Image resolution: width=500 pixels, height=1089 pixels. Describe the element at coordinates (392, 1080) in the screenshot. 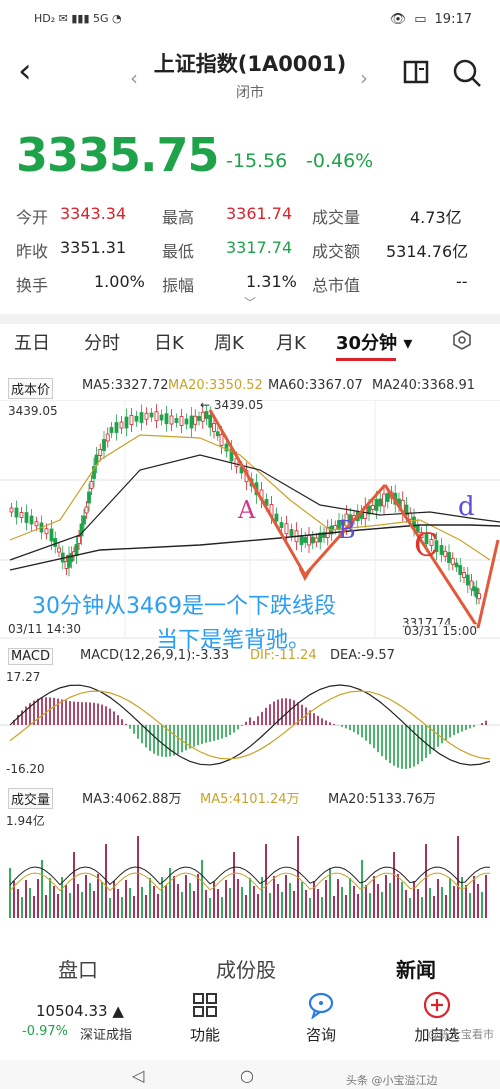

I see `watermark-secondary: 头条 @小宝溢江边` at that location.